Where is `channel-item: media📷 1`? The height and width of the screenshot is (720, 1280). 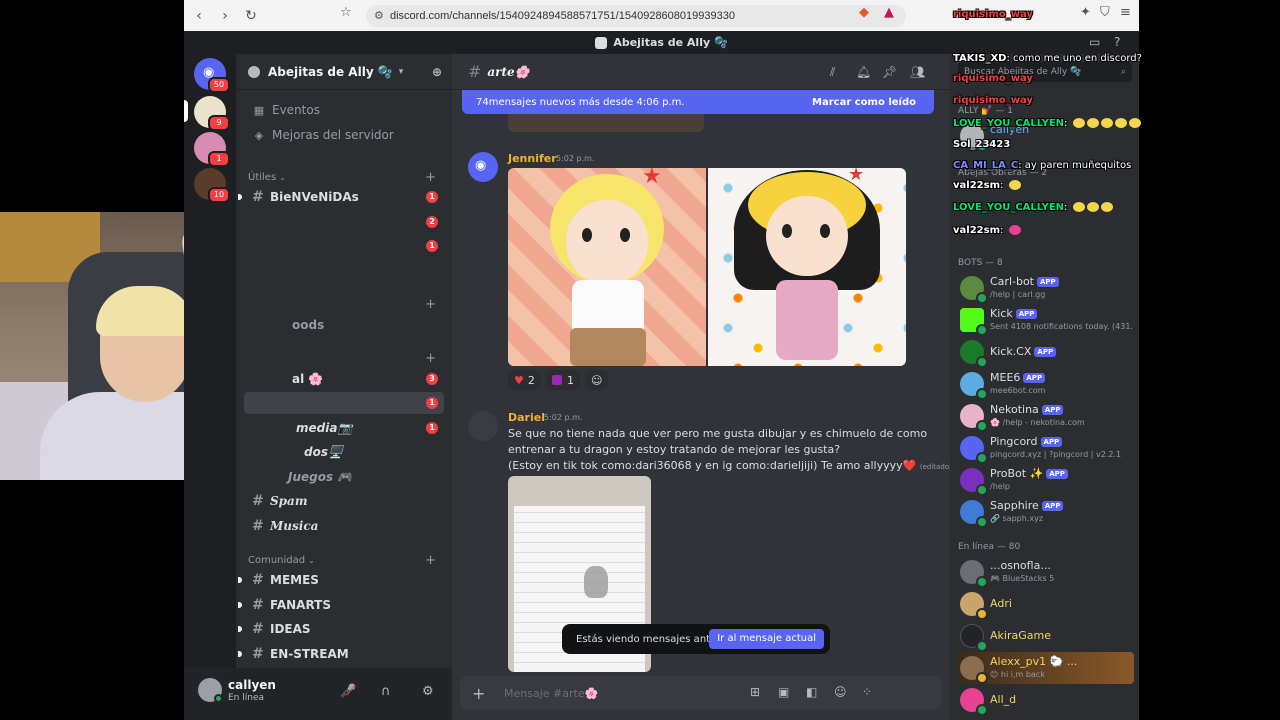 channel-item: media📷 1 is located at coordinates (344, 428).